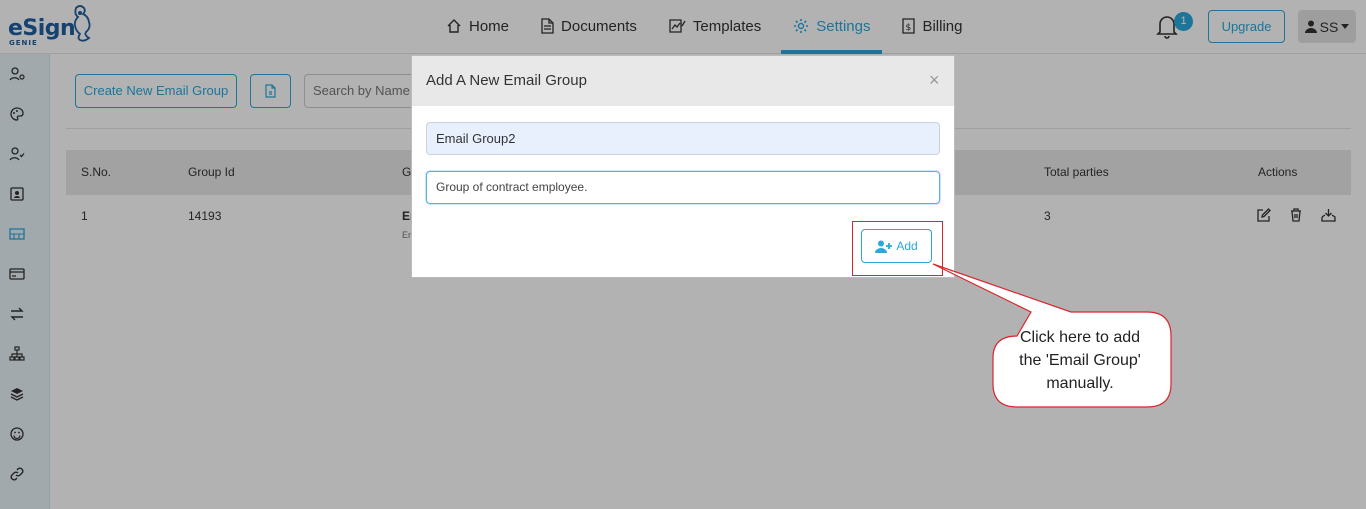  I want to click on add-button: Add, so click(896, 246).